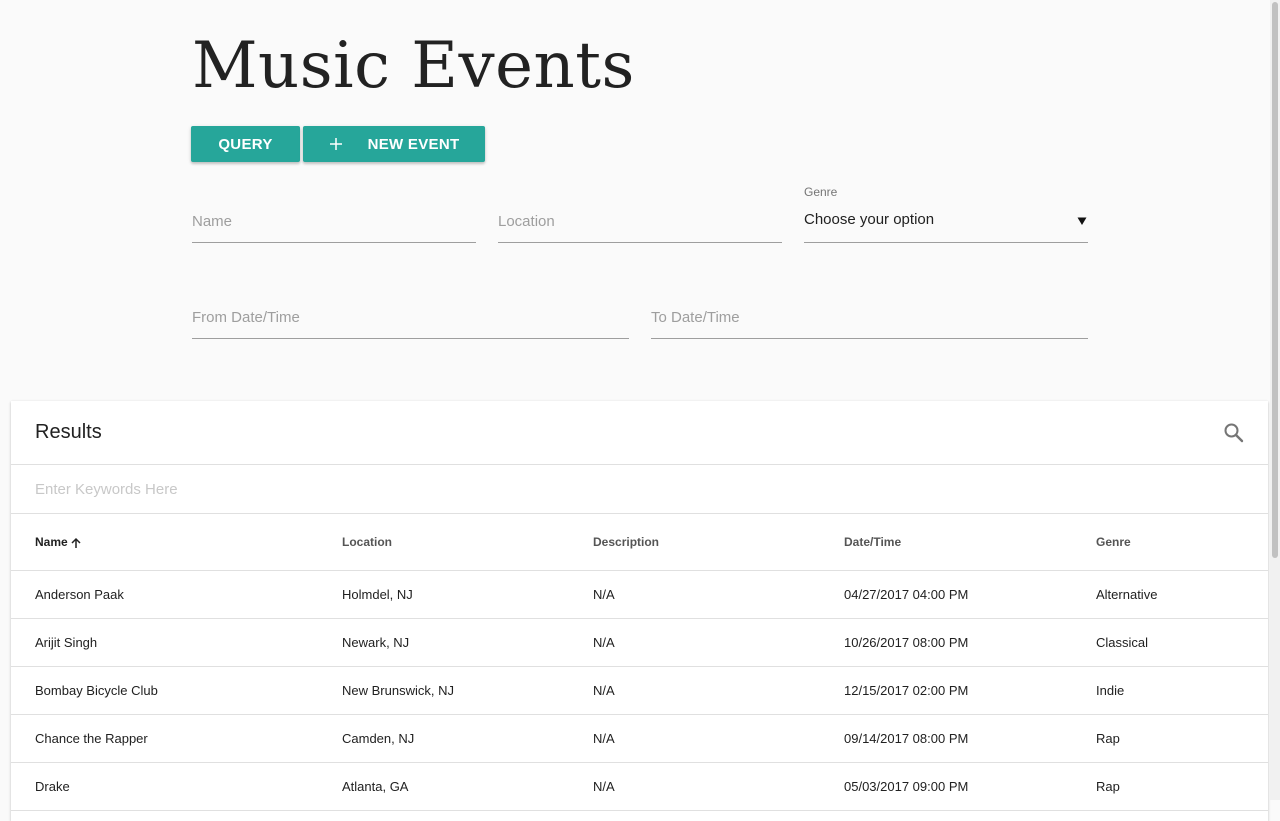  Describe the element at coordinates (467, 786) in the screenshot. I see `cell-location: Atlanta, GA` at that location.